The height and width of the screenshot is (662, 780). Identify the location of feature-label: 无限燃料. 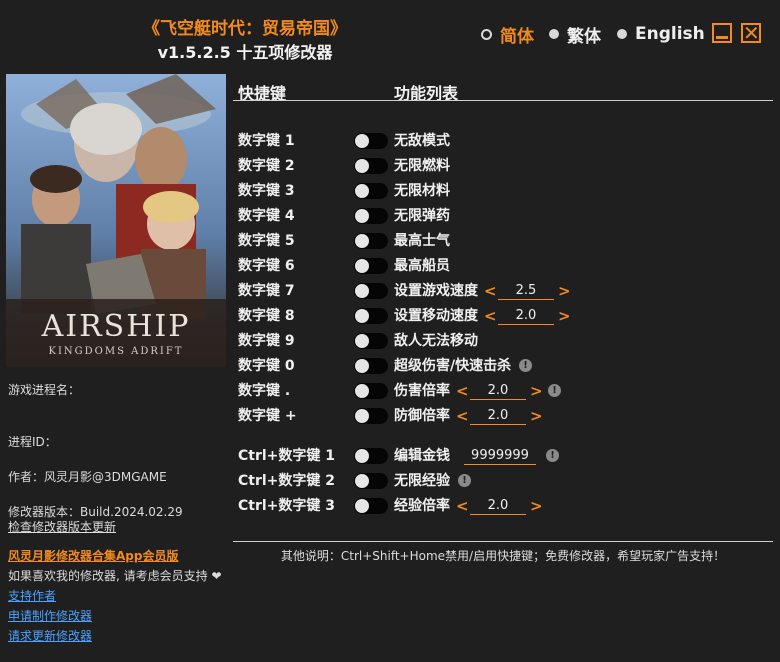
(422, 166).